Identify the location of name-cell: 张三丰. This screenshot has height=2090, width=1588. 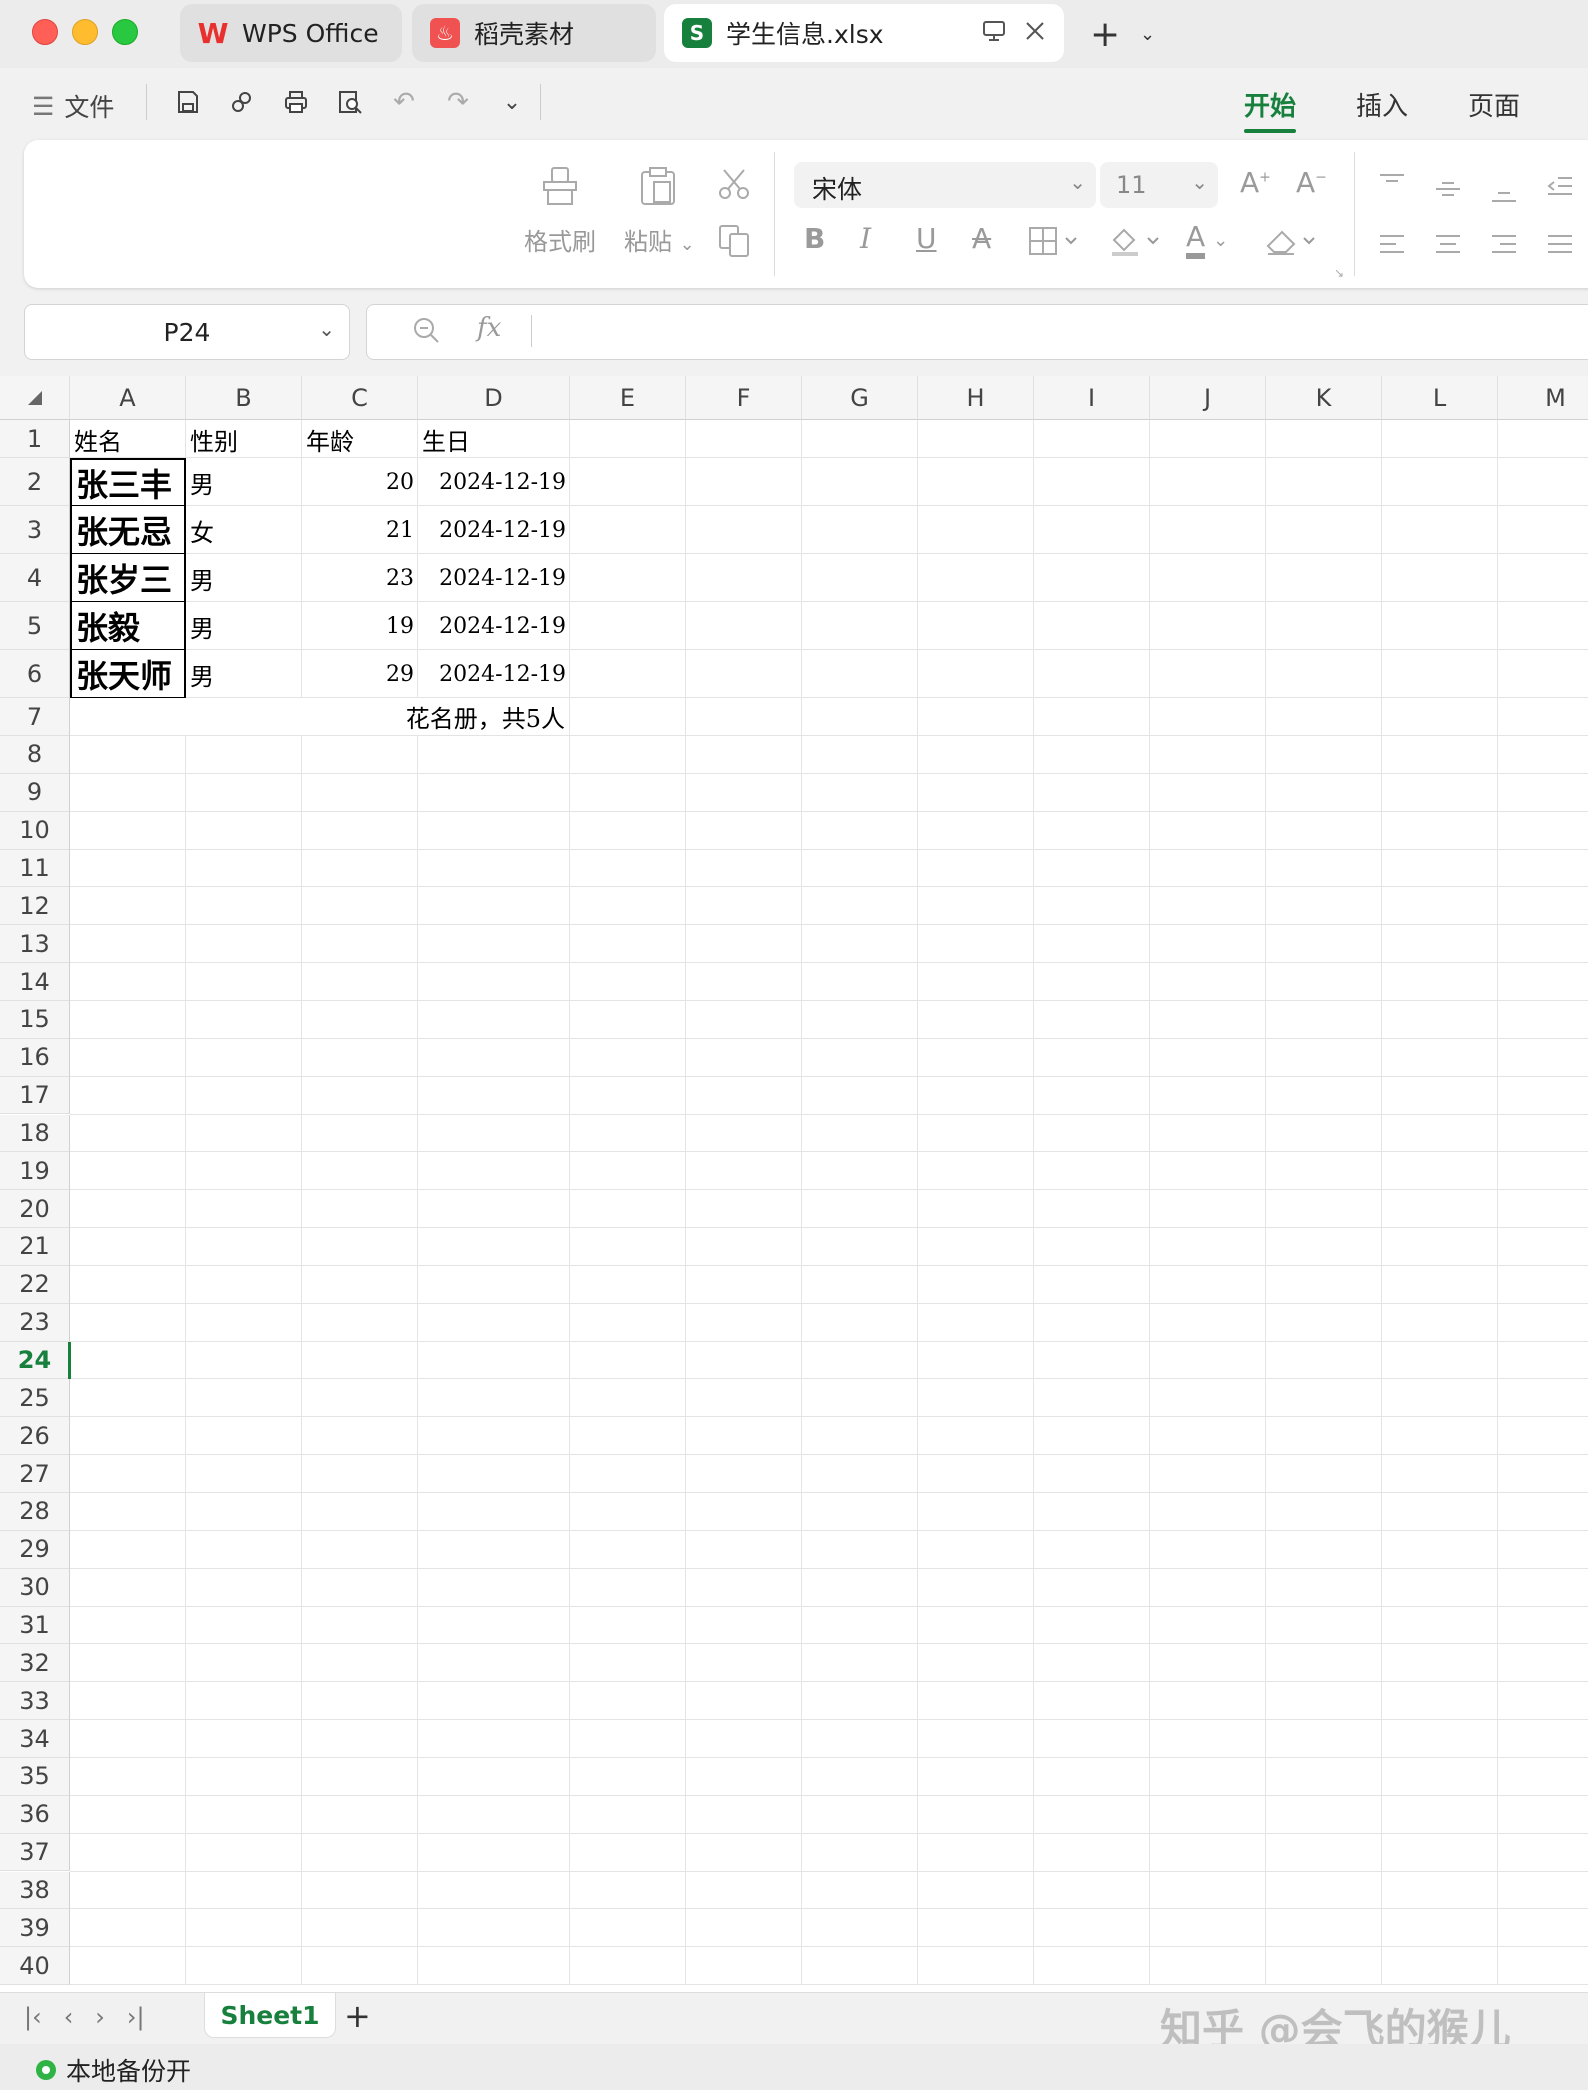
(128, 482).